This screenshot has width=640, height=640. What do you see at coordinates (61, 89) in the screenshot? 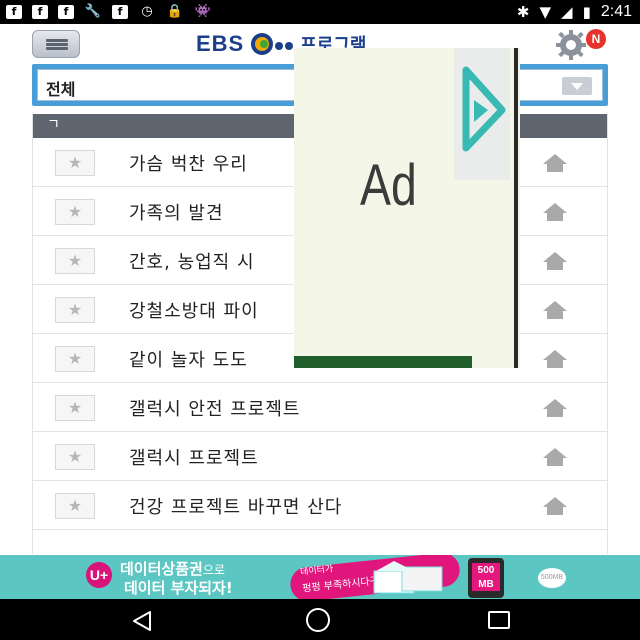
I see `category-select-value: 전체` at bounding box center [61, 89].